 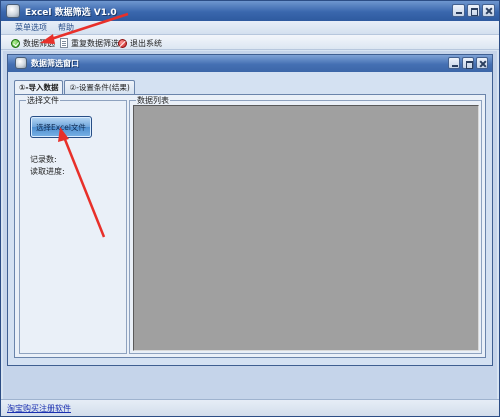 What do you see at coordinates (21, 63) in the screenshot?
I see `child-window-icon` at bounding box center [21, 63].